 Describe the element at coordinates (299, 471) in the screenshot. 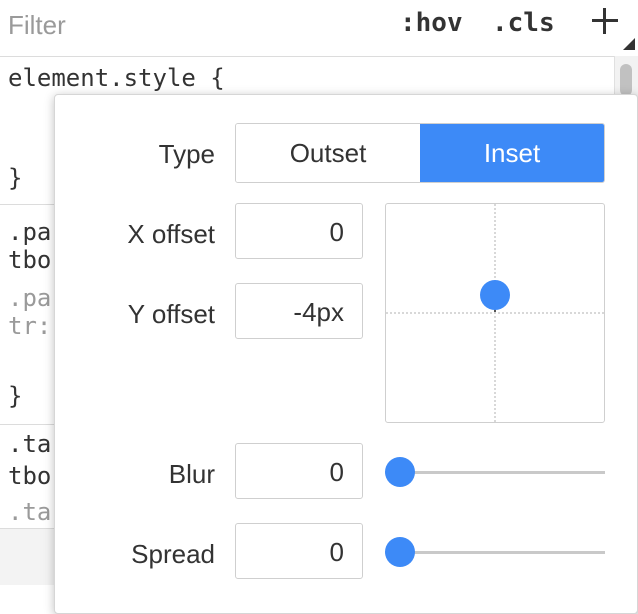

I see `blur-input: 0` at that location.